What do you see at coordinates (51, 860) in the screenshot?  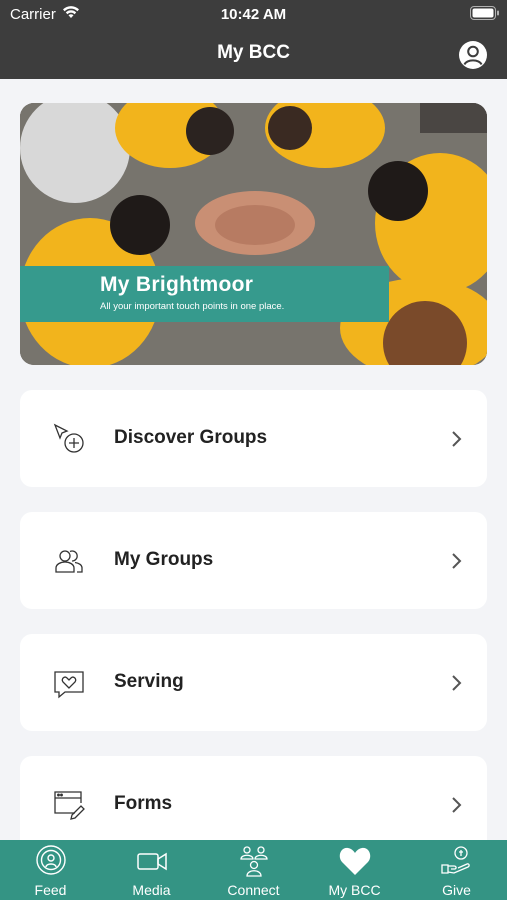 I see `feed-icon` at bounding box center [51, 860].